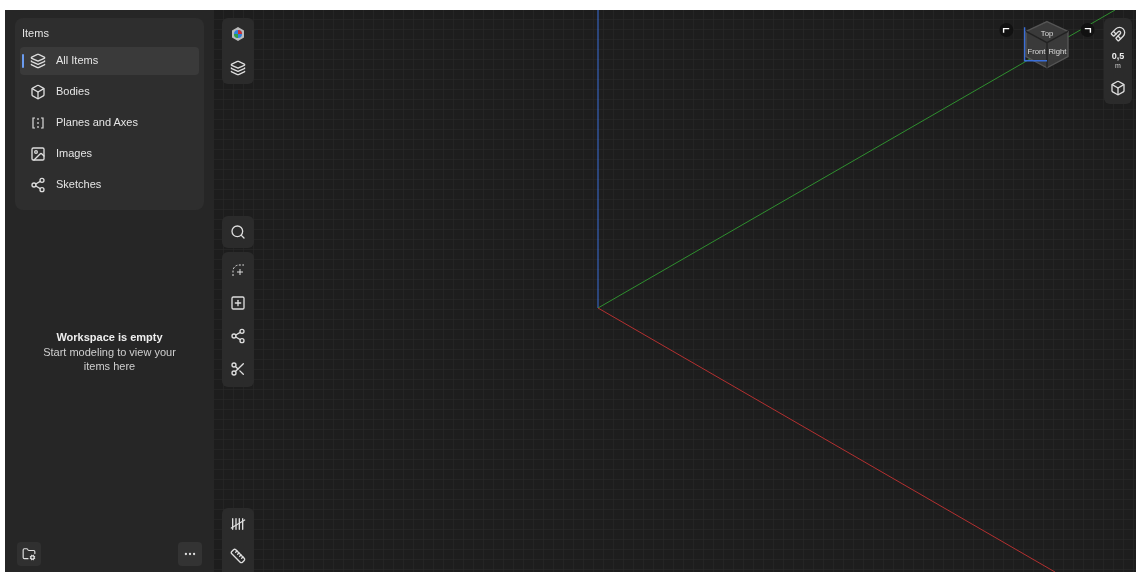 The height and width of the screenshot is (572, 1136). I want to click on empty-title: Workspace is empty, so click(109, 337).